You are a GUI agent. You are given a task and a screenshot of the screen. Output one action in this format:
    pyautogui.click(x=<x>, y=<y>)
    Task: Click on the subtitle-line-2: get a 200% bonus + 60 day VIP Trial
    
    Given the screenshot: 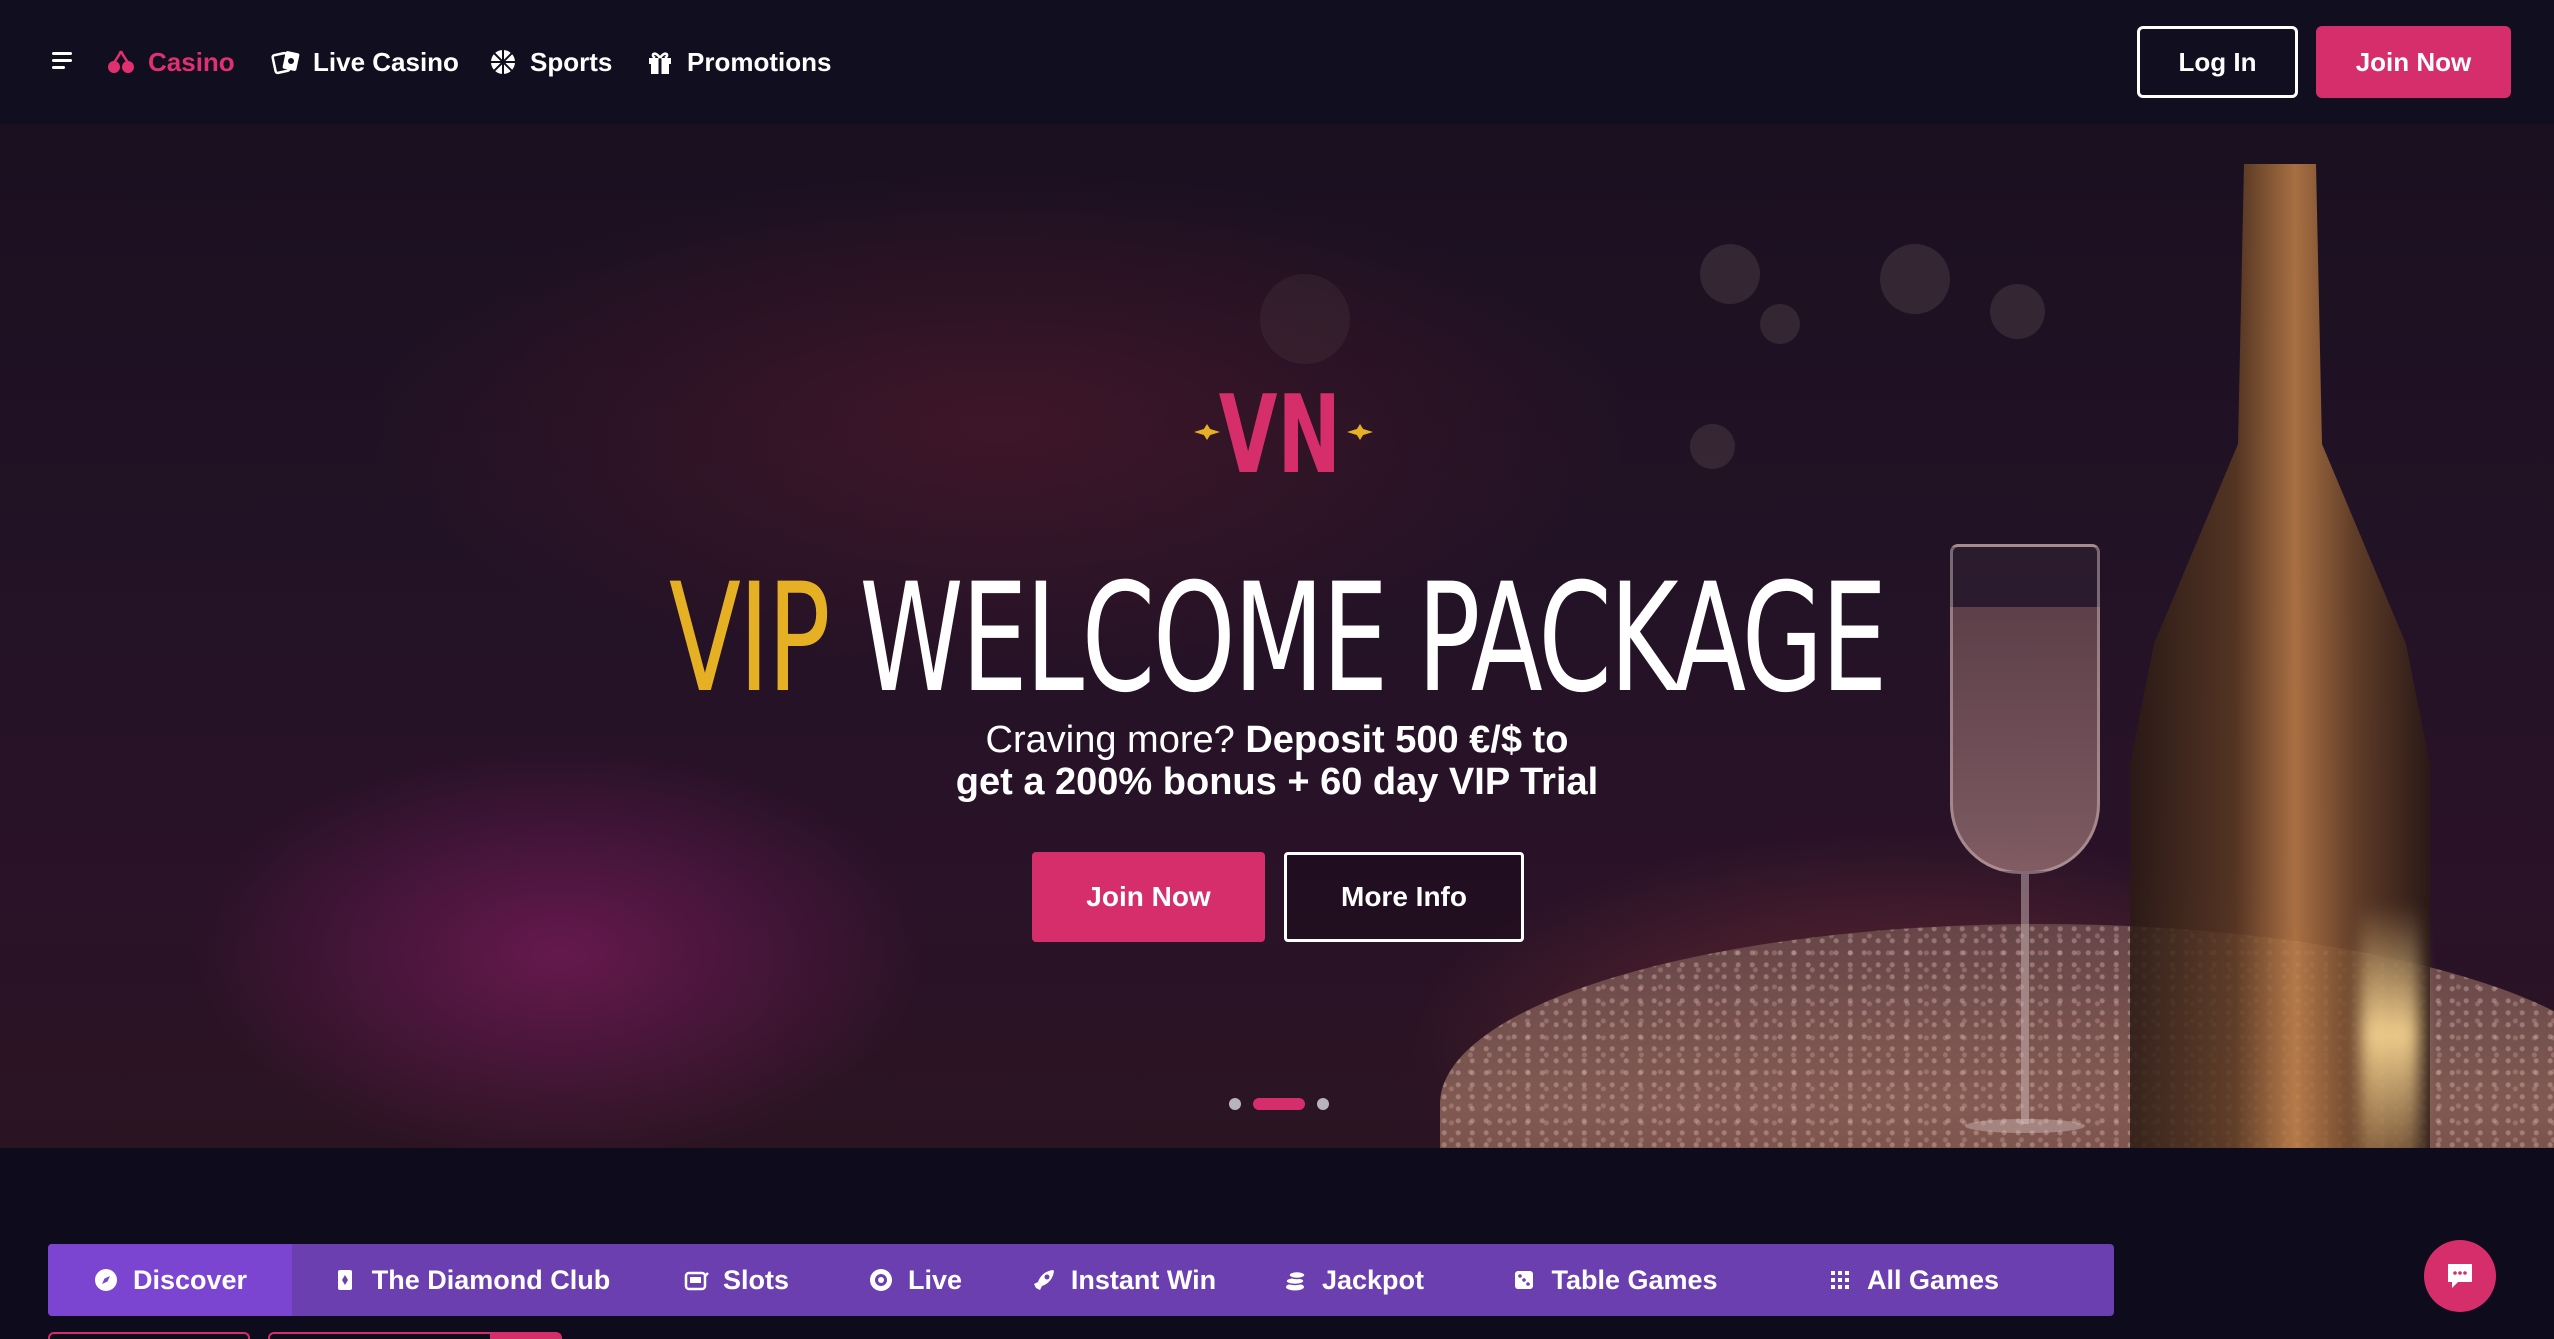 What is the action you would take?
    pyautogui.click(x=1277, y=782)
    